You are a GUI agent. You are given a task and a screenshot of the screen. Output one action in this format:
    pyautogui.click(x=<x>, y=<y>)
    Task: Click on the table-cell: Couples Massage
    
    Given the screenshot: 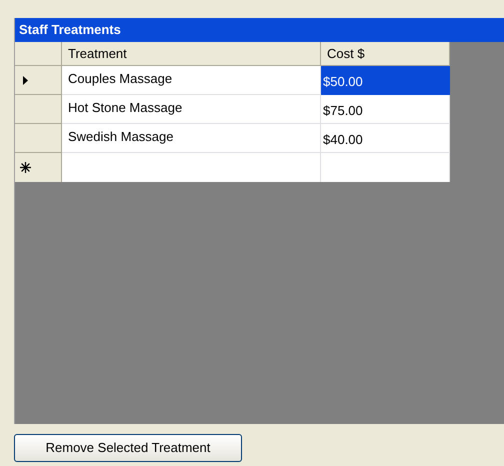 What is the action you would take?
    pyautogui.click(x=191, y=80)
    